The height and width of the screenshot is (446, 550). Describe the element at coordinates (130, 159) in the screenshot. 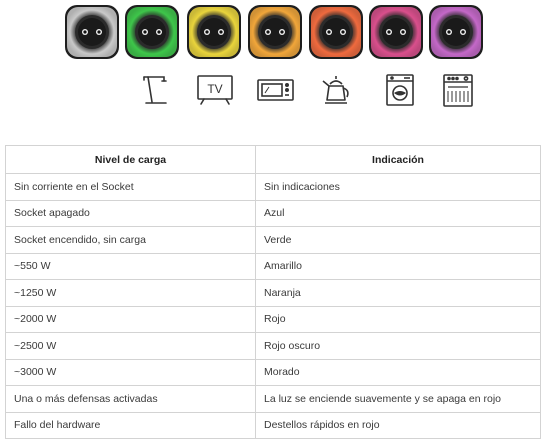

I see `column-header-load-level: Nivel de carga` at that location.